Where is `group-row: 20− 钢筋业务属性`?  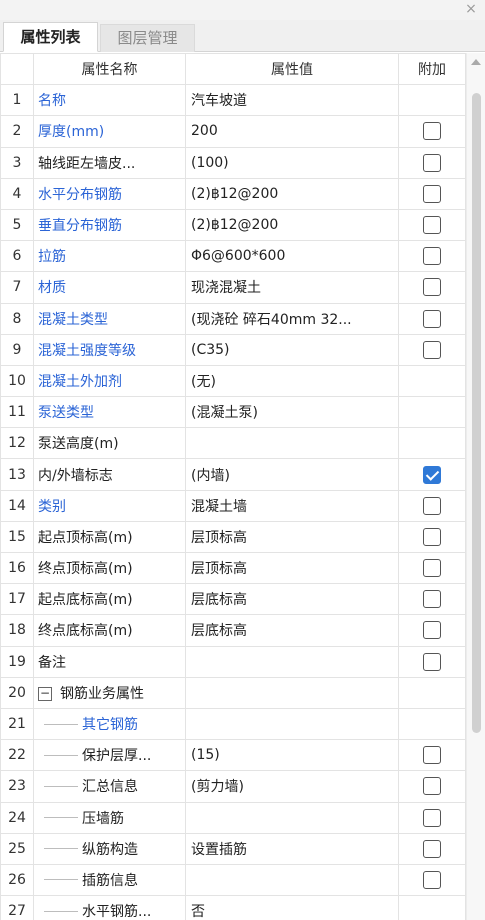 group-row: 20− 钢筋业务属性 is located at coordinates (233, 692).